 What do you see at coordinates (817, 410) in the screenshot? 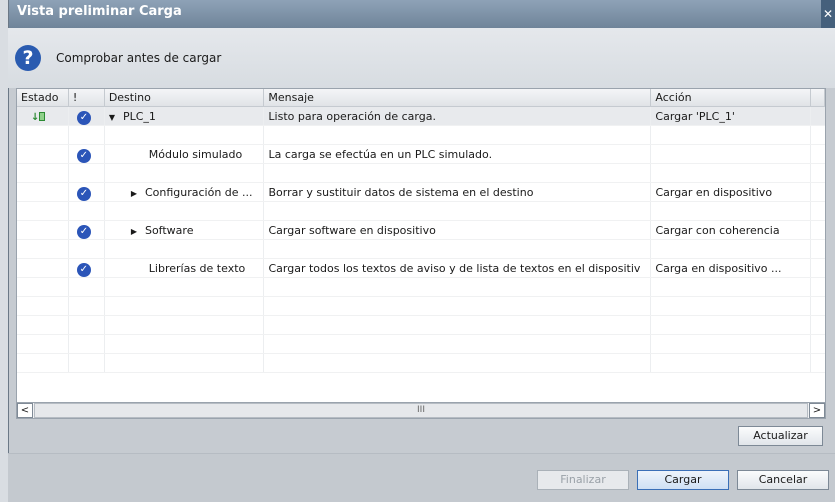
I see `scroll-right-icon: >` at bounding box center [817, 410].